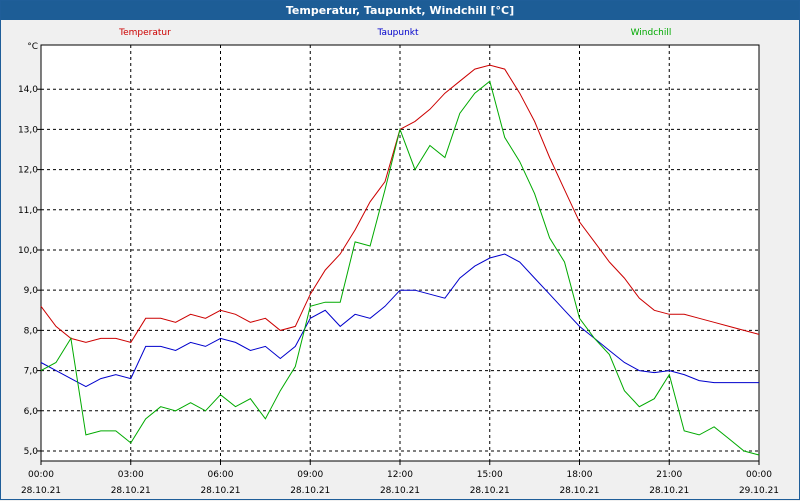 The height and width of the screenshot is (501, 800). I want to click on y-axis-unit-label: °C, so click(32, 47).